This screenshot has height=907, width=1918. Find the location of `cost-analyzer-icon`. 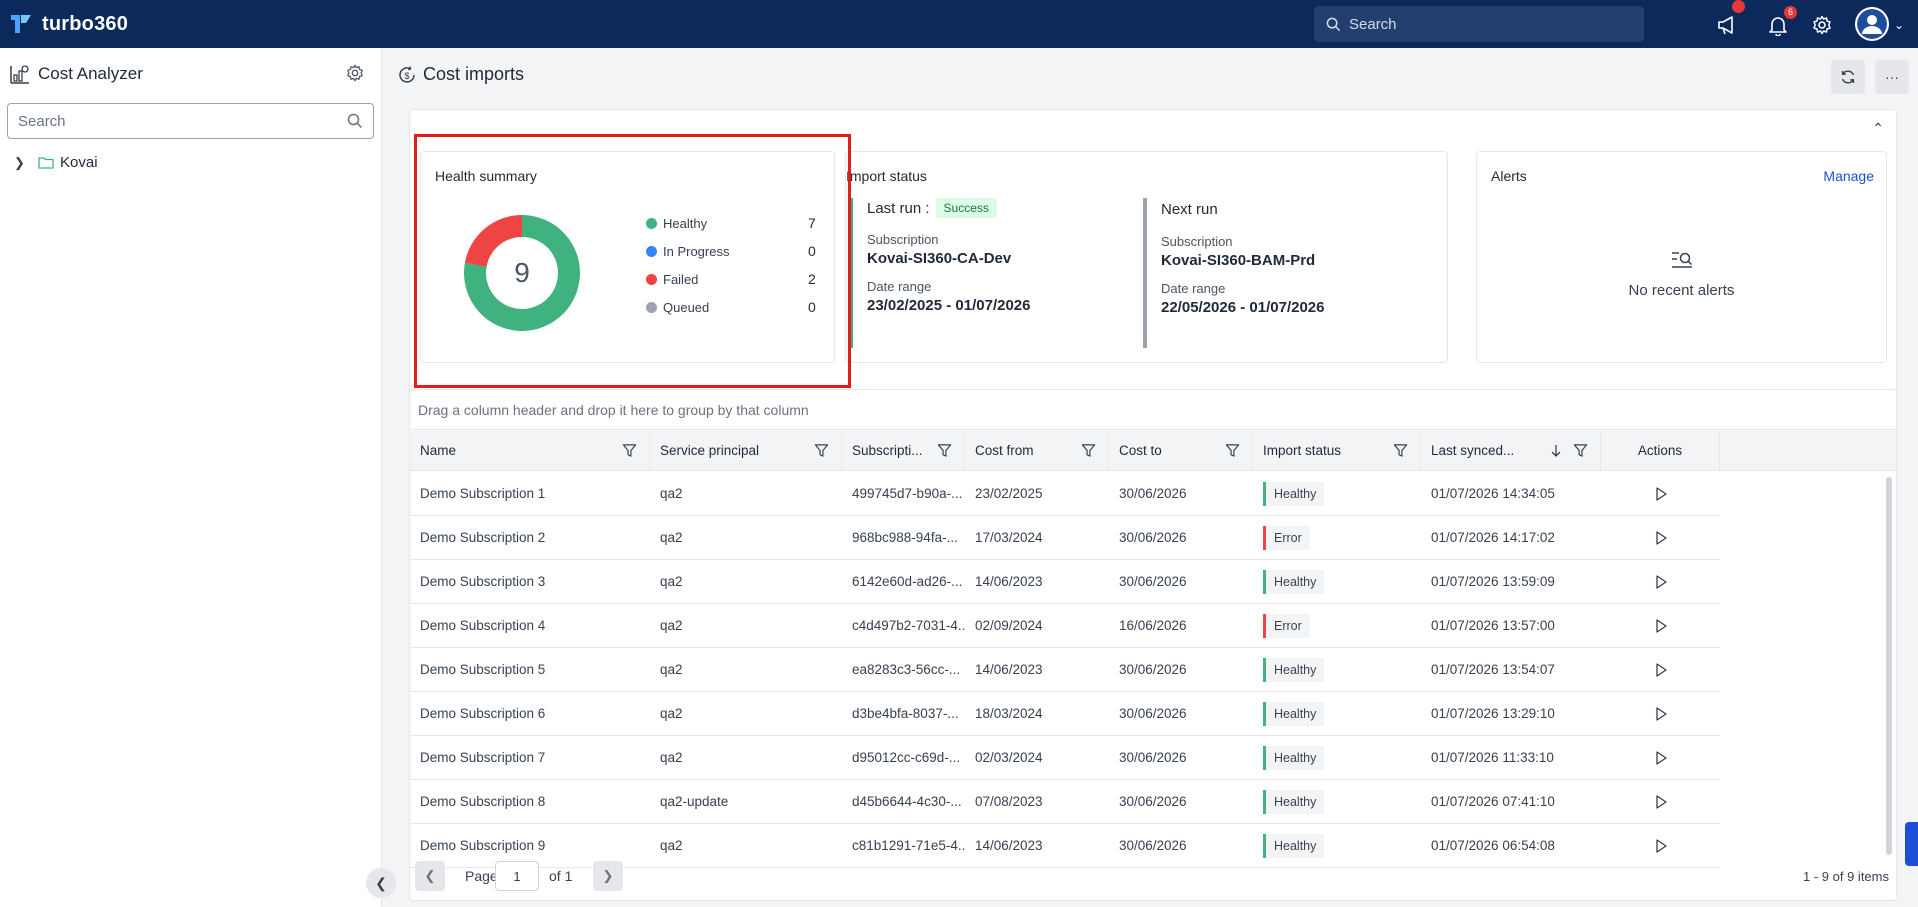

cost-analyzer-icon is located at coordinates (19, 74).